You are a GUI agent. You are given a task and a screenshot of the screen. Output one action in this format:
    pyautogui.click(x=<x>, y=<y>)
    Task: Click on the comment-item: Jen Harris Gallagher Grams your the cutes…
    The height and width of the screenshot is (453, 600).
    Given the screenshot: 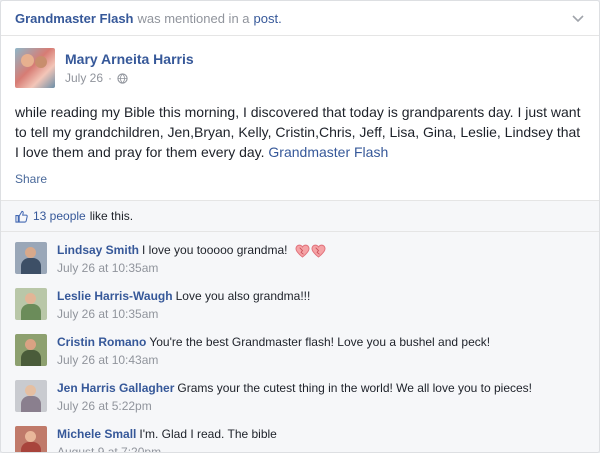 What is the action you would take?
    pyautogui.click(x=300, y=397)
    